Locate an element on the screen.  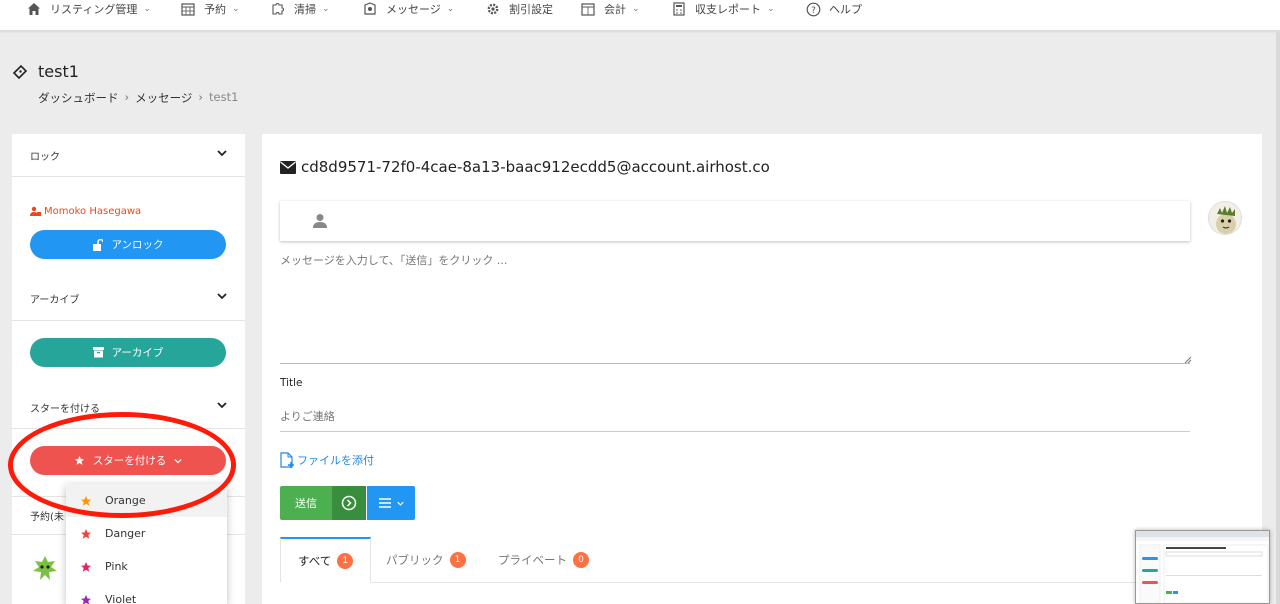
nav-cleaning: 清掃 ⌄ is located at coordinates (300, 9).